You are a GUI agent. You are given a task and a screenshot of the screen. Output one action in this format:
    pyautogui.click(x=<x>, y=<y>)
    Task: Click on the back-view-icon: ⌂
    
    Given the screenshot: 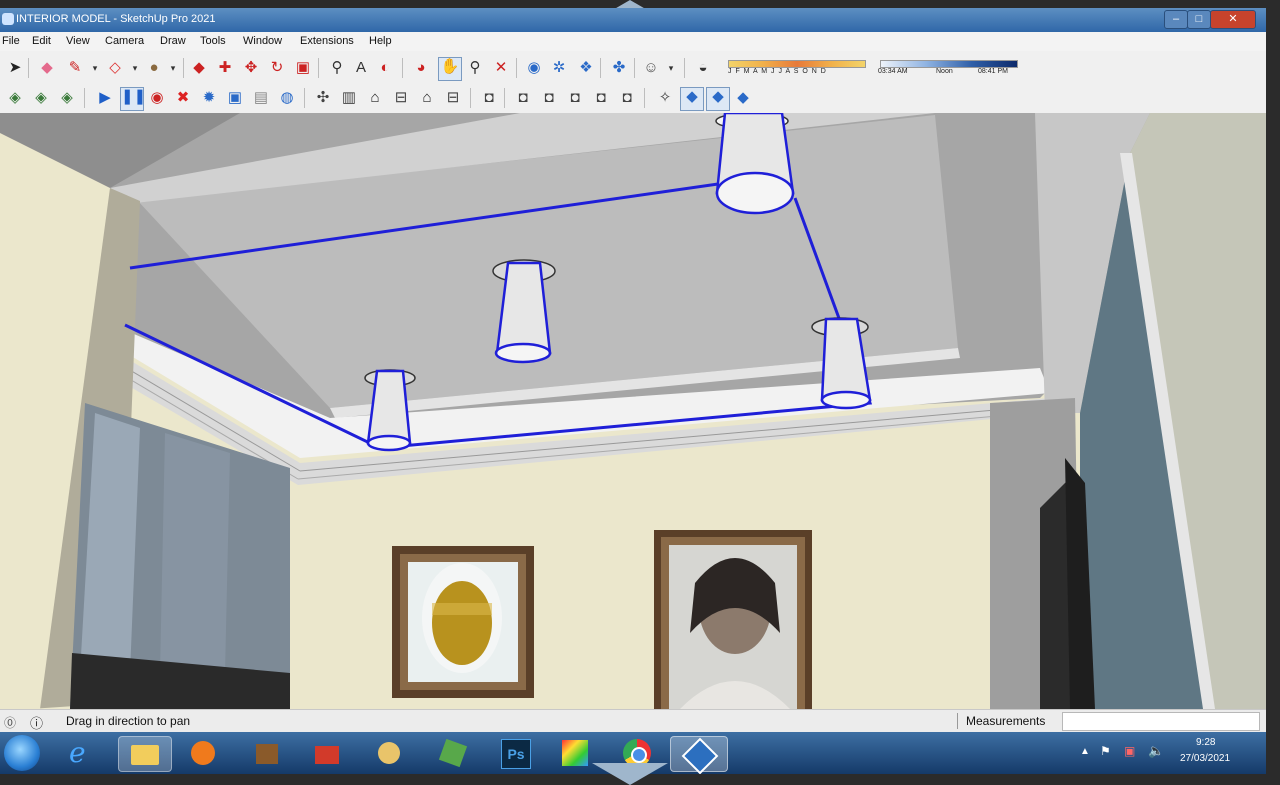 What is the action you would take?
    pyautogui.click(x=427, y=98)
    